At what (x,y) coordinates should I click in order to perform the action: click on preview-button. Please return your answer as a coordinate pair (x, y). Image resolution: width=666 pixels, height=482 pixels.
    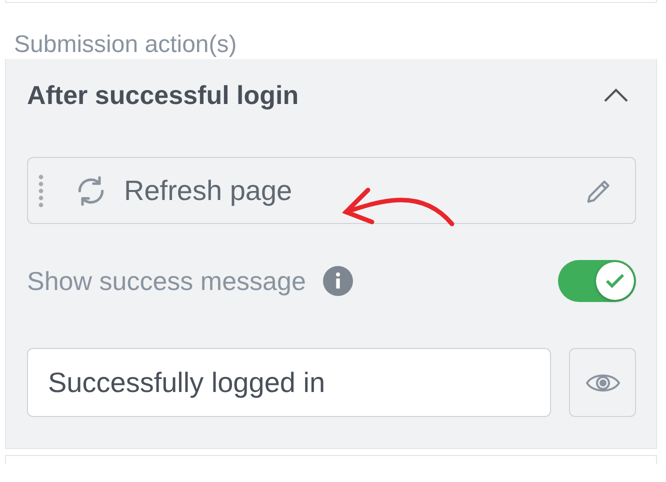
    Looking at the image, I should click on (602, 382).